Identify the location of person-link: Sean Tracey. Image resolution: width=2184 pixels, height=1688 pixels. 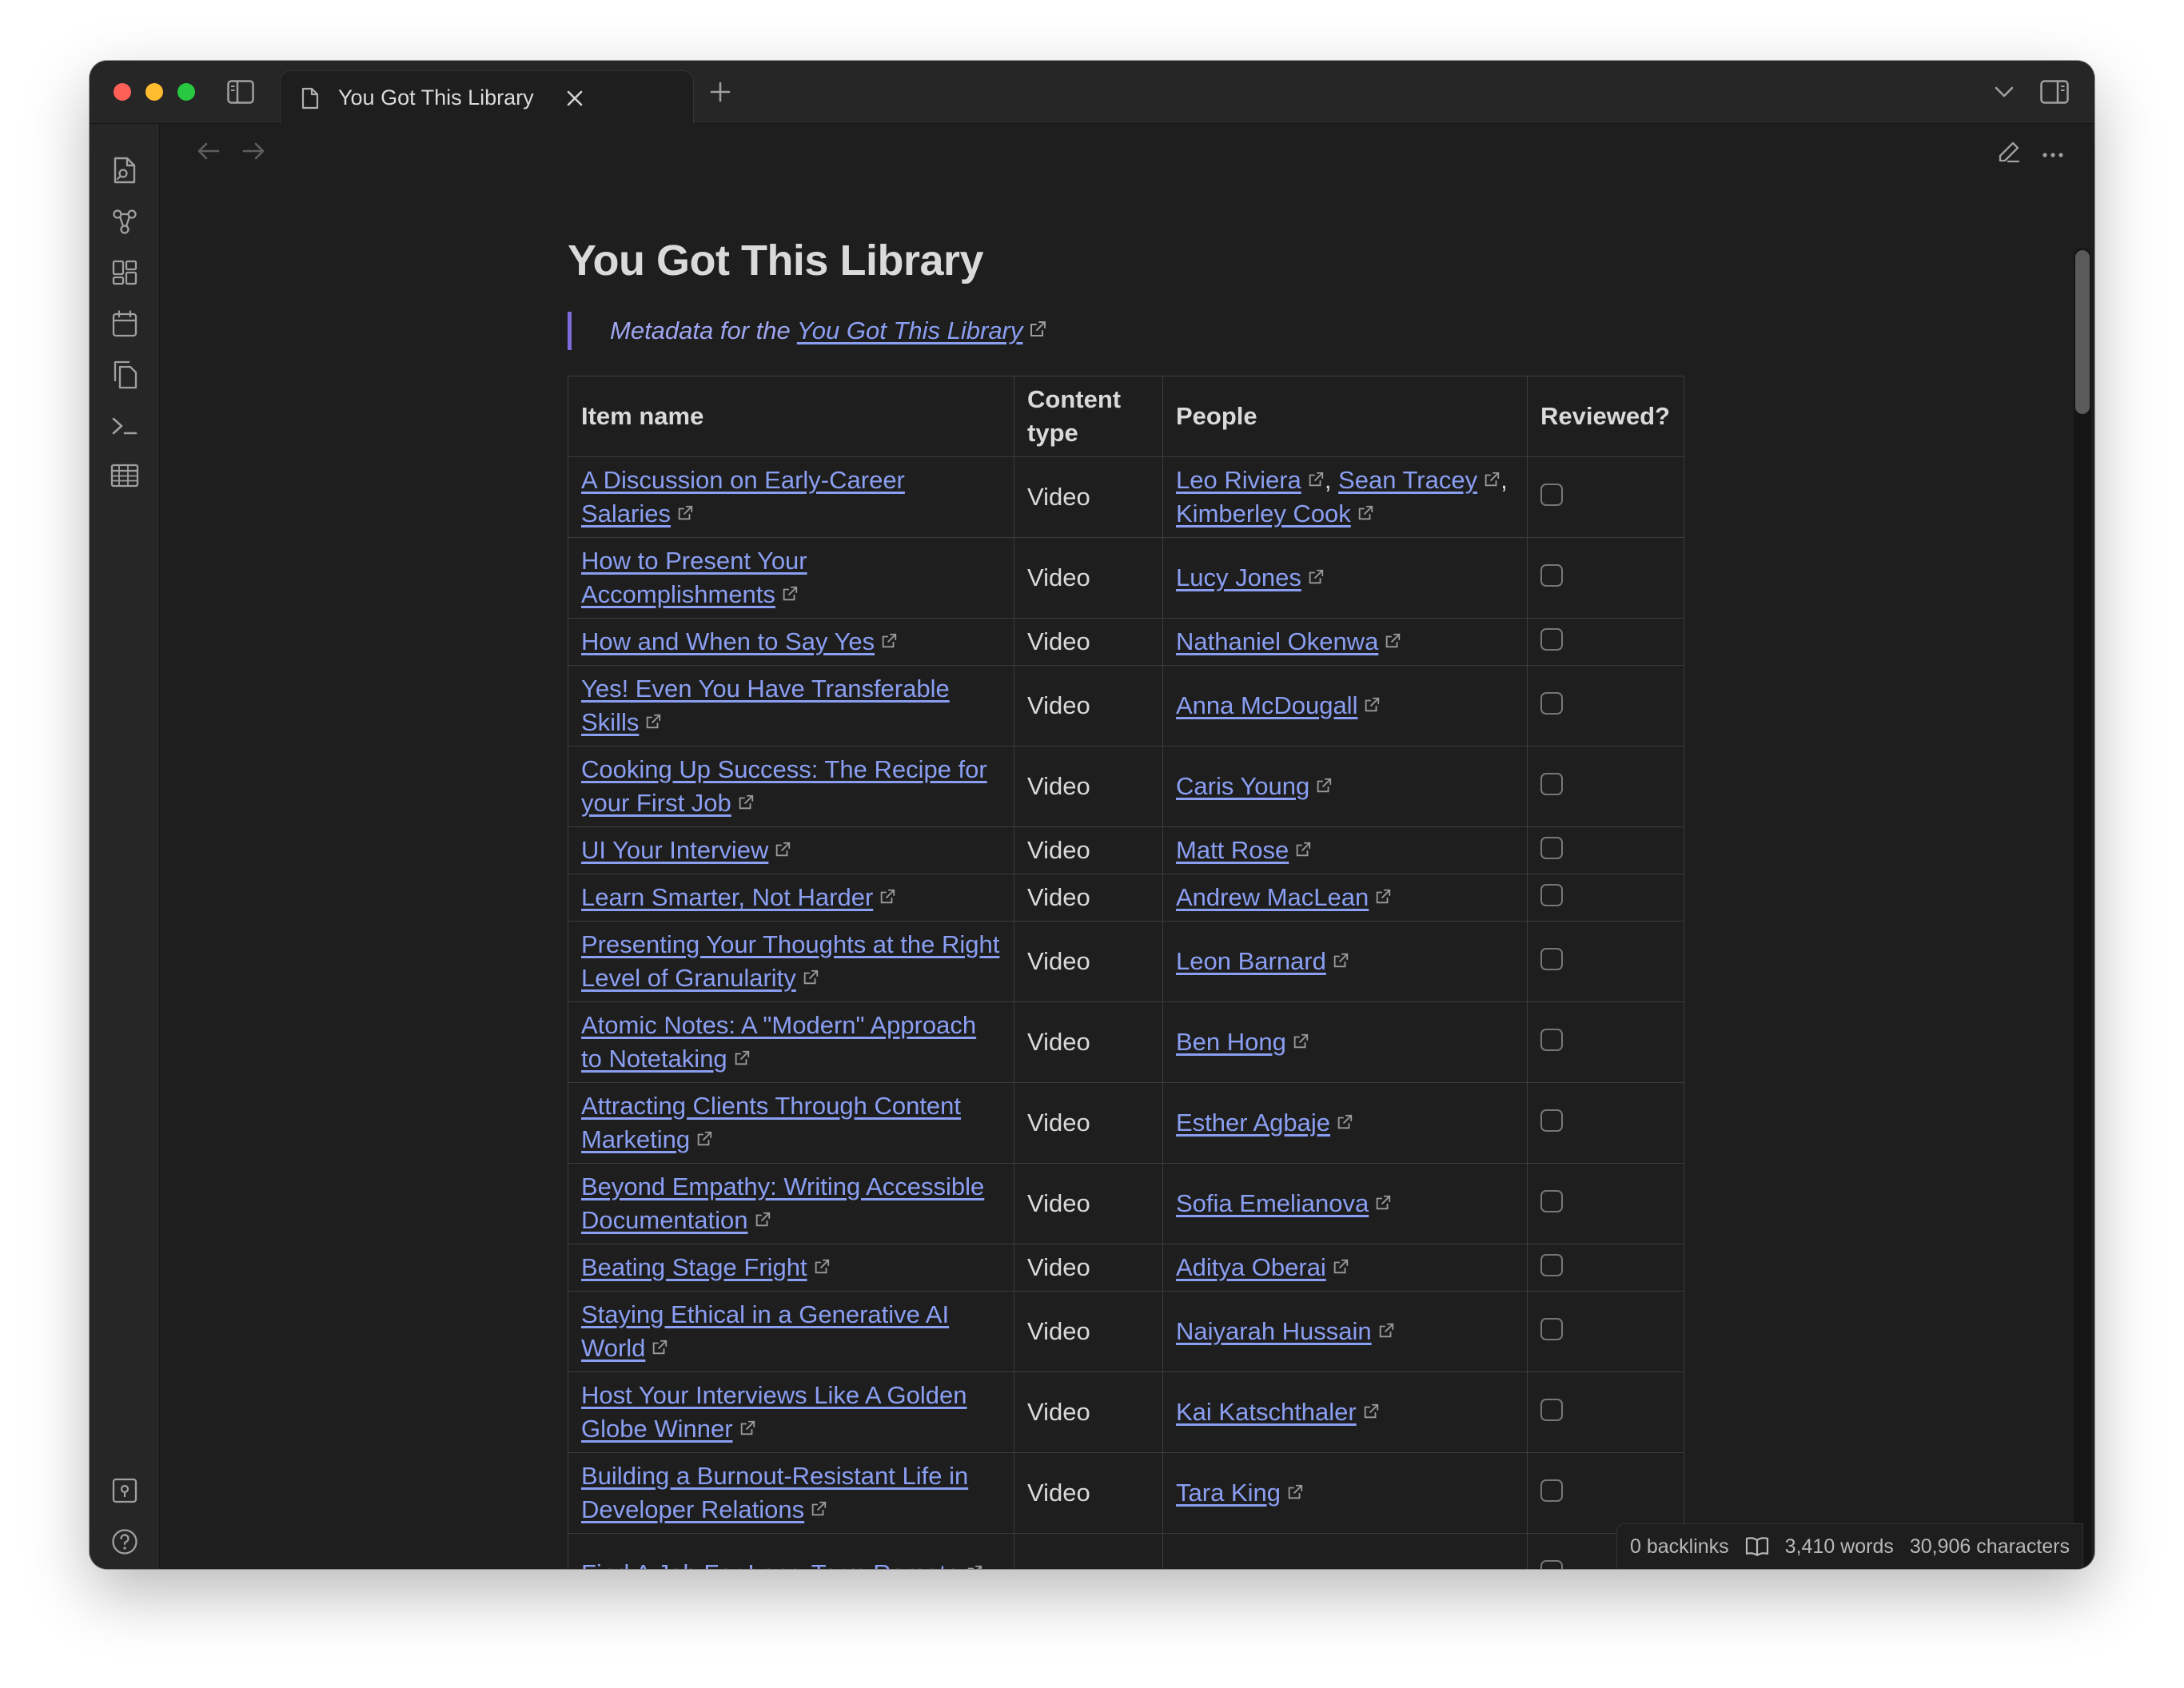
(1407, 480).